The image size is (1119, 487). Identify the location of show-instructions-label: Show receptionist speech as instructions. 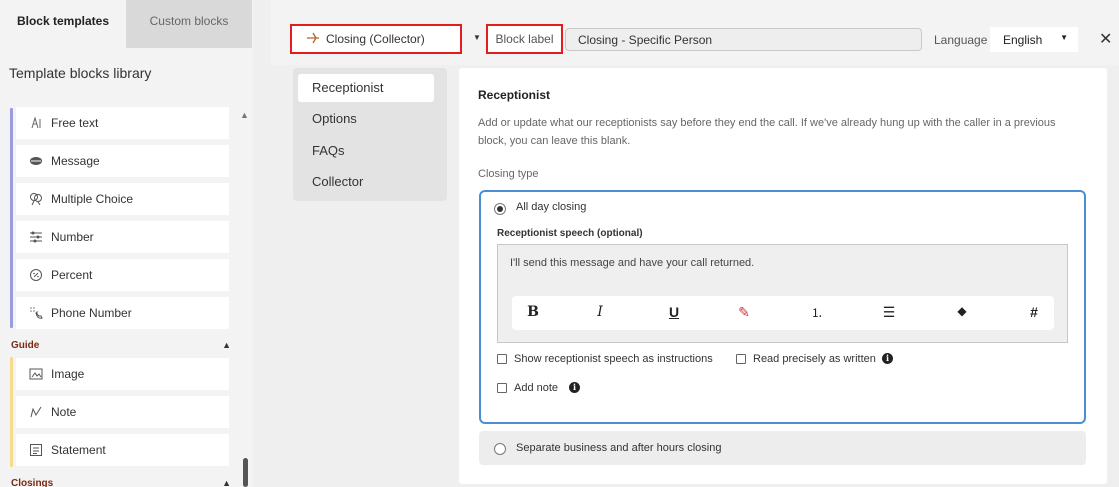
(613, 359).